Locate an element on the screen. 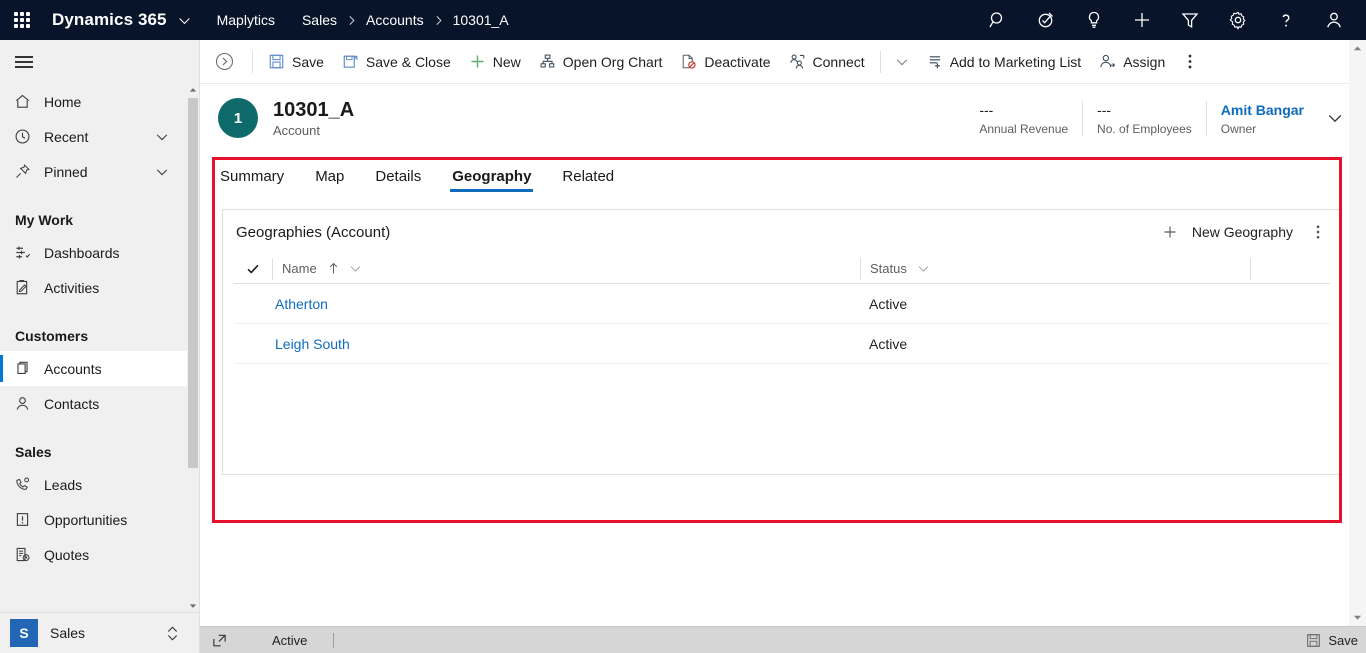 Image resolution: width=1366 pixels, height=653 pixels. hamburger-menu-icon is located at coordinates (99, 62).